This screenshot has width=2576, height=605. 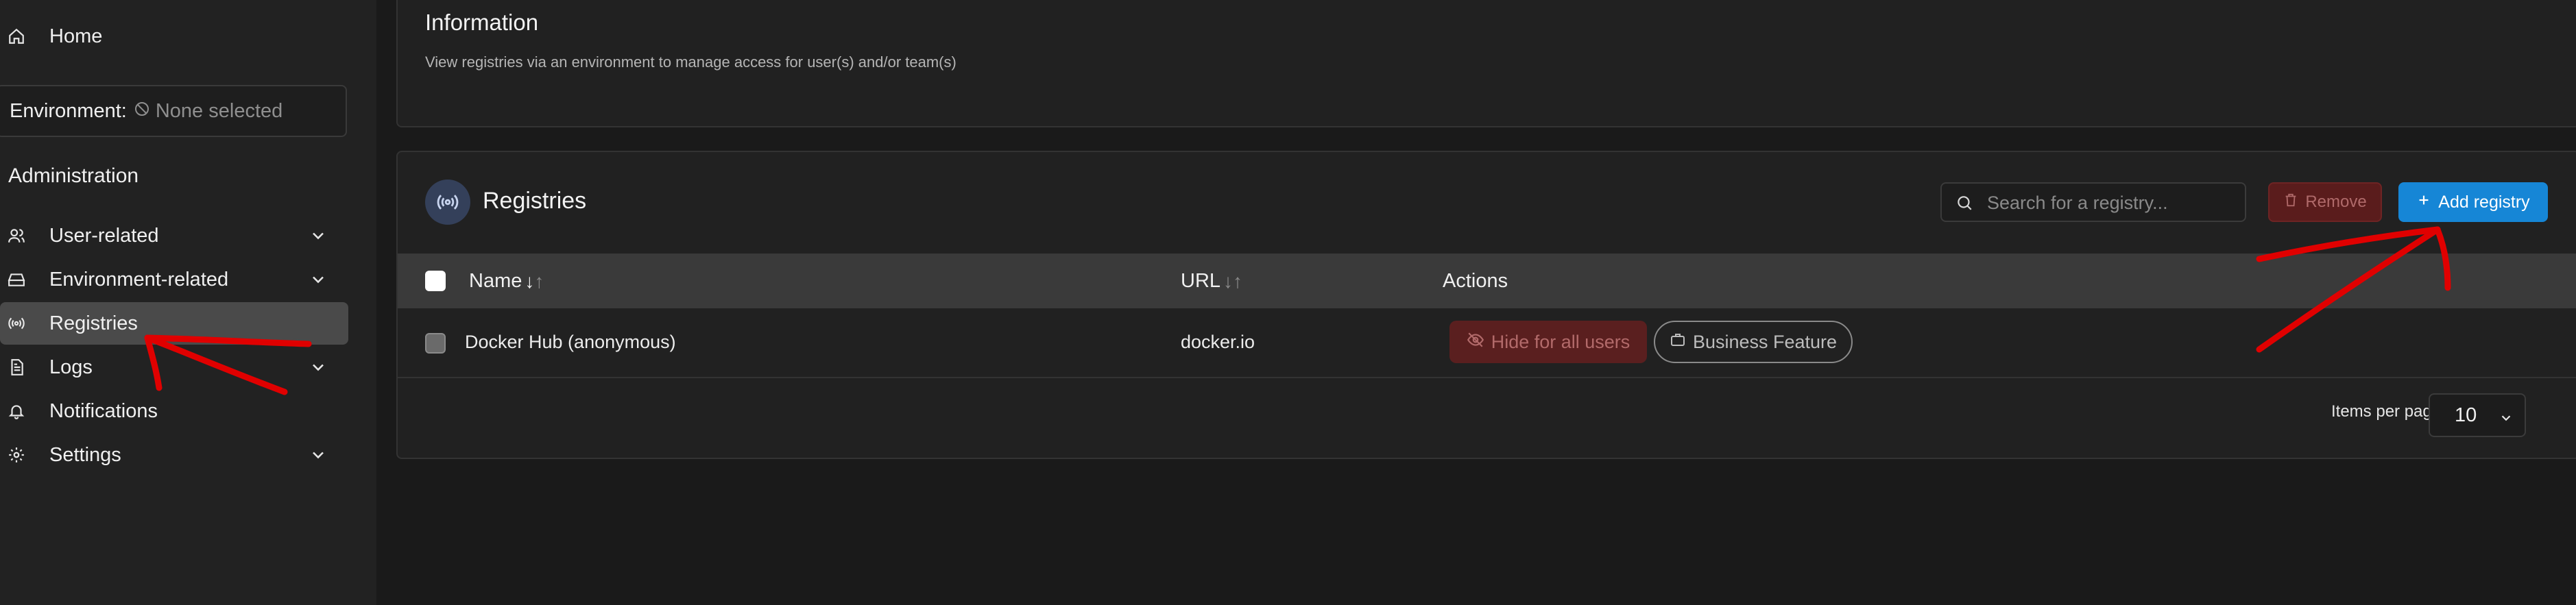 What do you see at coordinates (2478, 415) in the screenshot?
I see `items-per-page-select: 10` at bounding box center [2478, 415].